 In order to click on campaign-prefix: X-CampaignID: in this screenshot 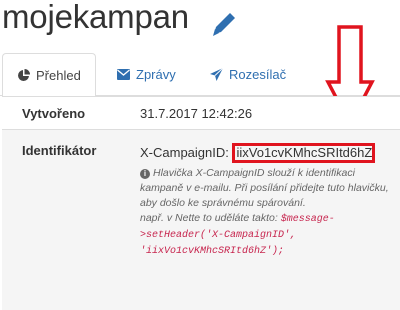, I will do `click(186, 152)`.